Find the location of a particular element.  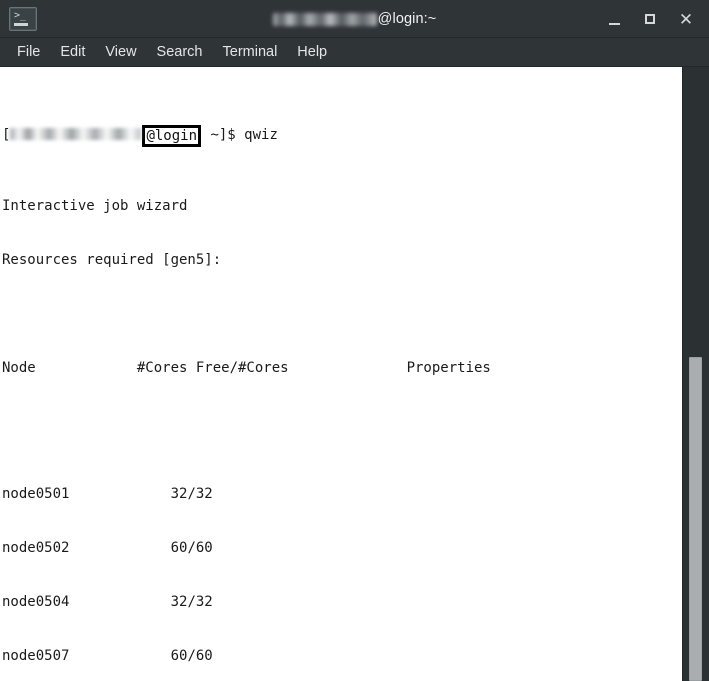

maximize-button is located at coordinates (650, 19).